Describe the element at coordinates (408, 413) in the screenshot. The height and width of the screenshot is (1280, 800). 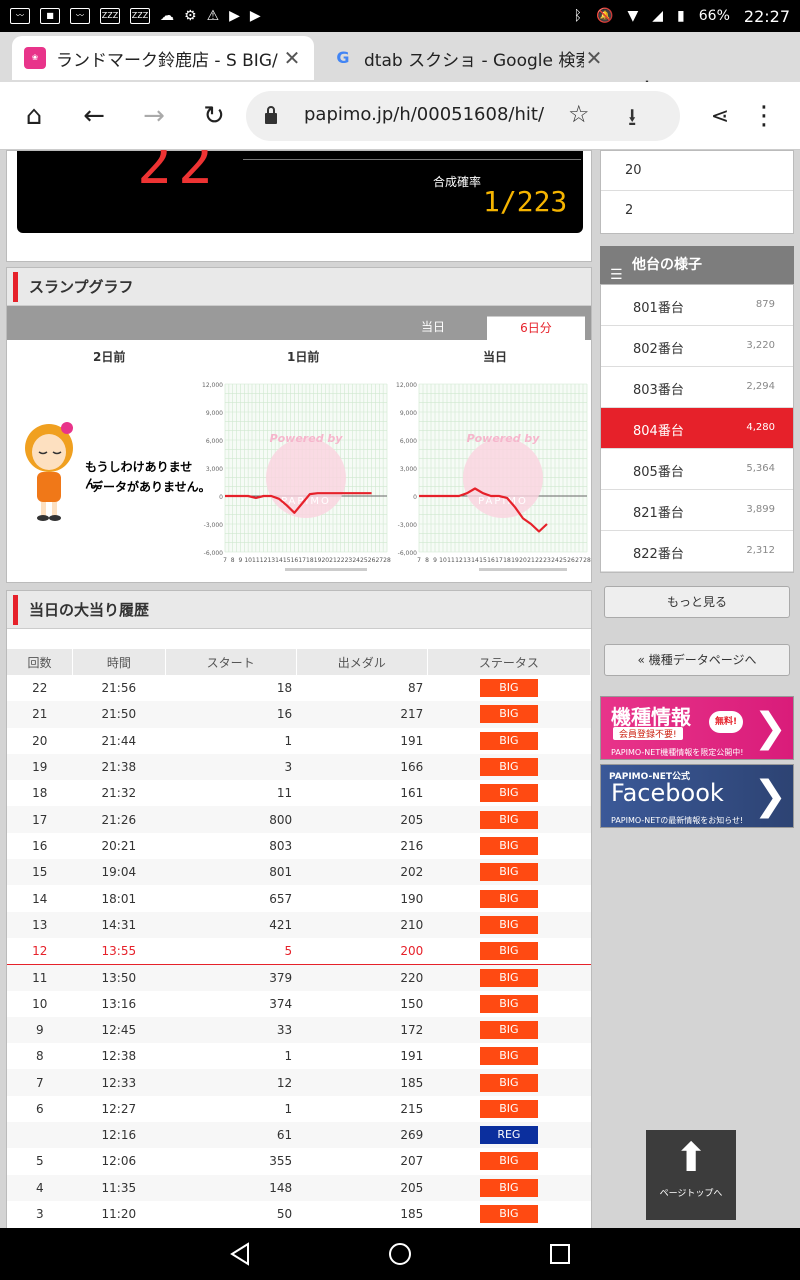
I see `y-tick-label: 9,000` at that location.